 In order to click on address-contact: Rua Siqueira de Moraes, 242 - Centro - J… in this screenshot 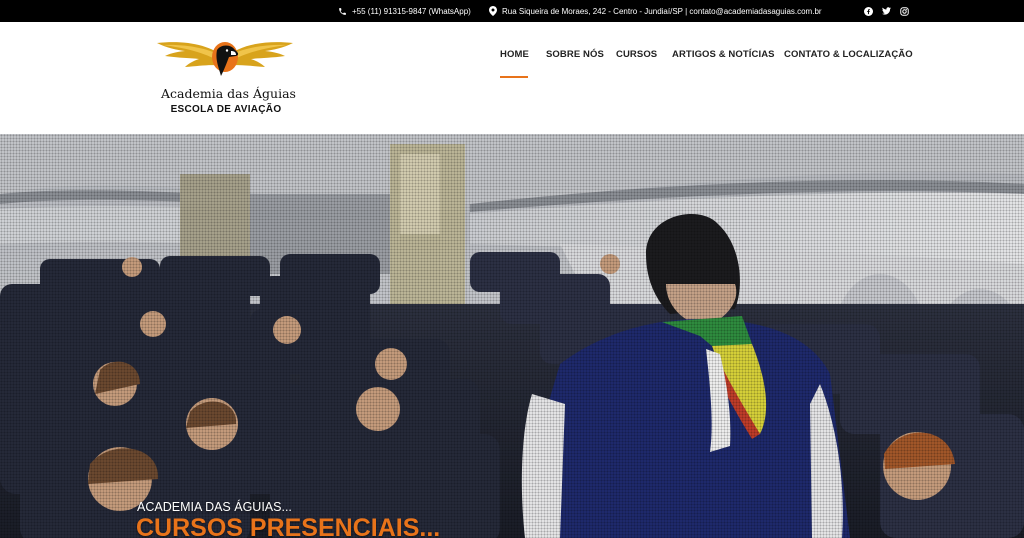, I will do `click(655, 11)`.